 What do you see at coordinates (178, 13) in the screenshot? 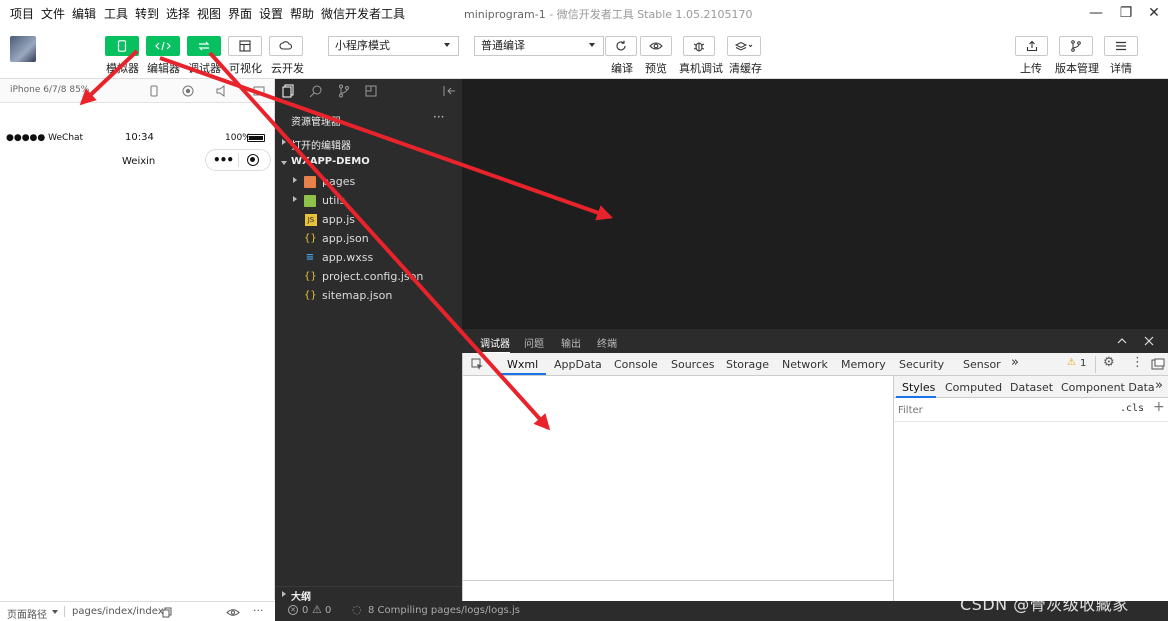
I see `menu-item-select: 选择` at bounding box center [178, 13].